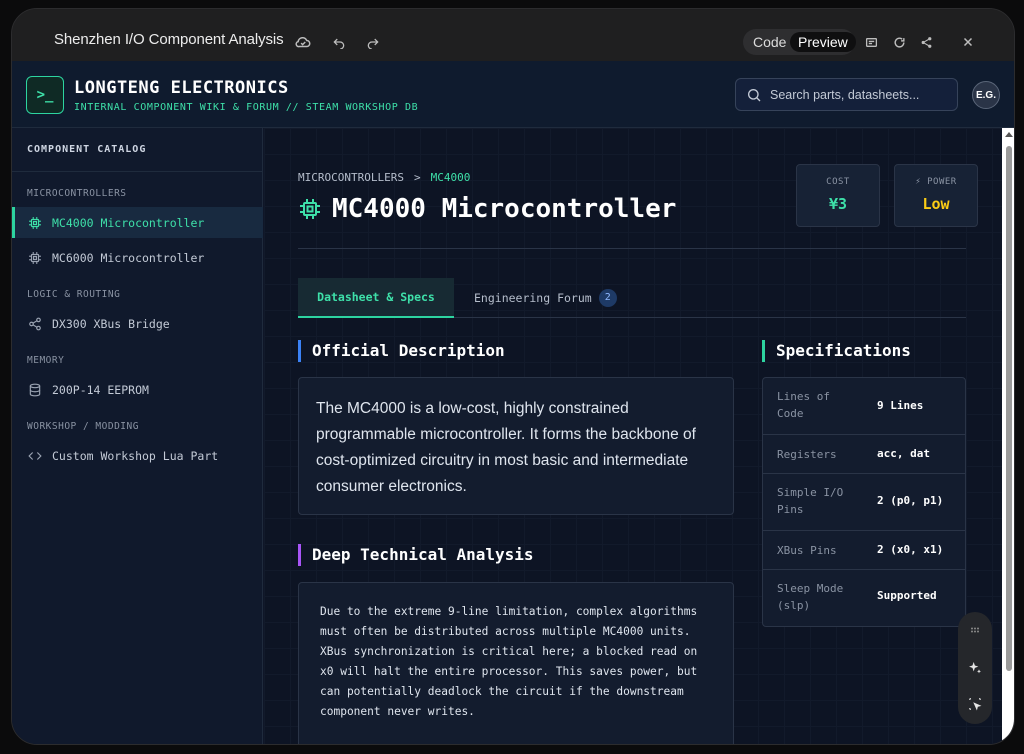 The height and width of the screenshot is (754, 1024). I want to click on redo-icon, so click(373, 42).